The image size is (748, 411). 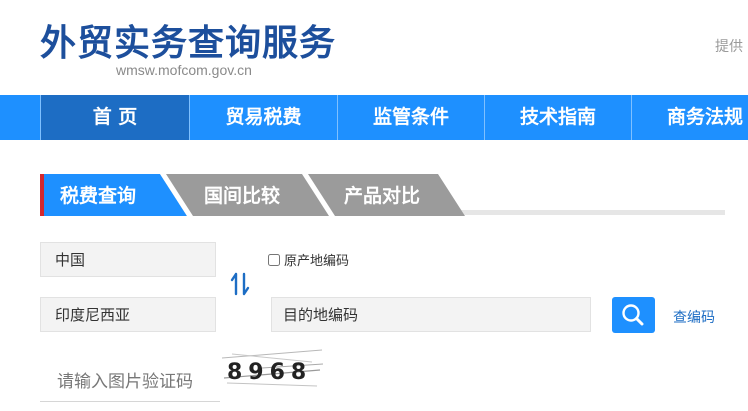 What do you see at coordinates (130, 381) in the screenshot?
I see `captcha-input: 请输入图片验证码` at bounding box center [130, 381].